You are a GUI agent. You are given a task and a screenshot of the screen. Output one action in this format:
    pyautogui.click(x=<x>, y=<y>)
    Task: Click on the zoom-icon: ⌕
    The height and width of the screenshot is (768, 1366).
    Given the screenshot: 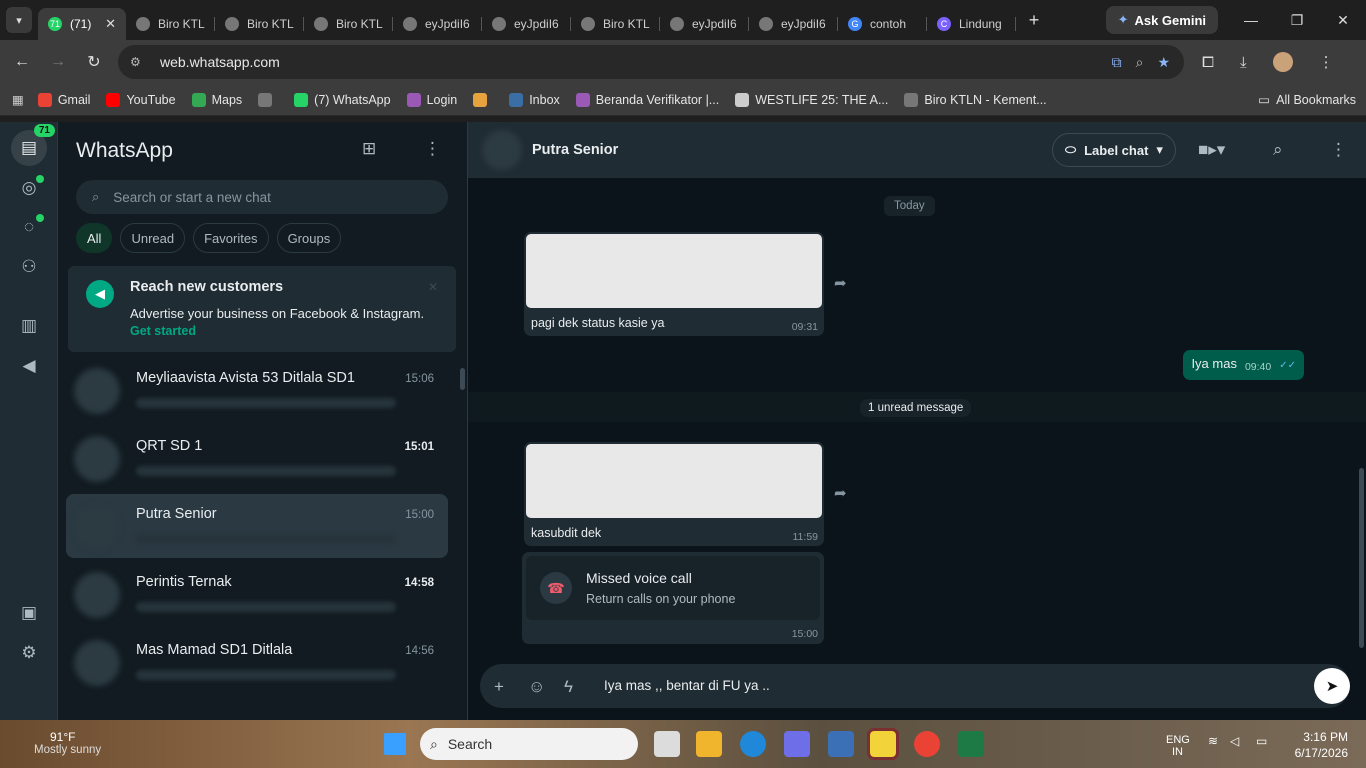 What is the action you would take?
    pyautogui.click(x=1140, y=62)
    